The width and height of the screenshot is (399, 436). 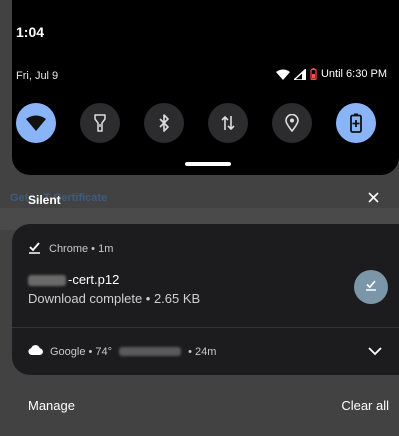 I want to click on open-download-button, so click(x=371, y=287).